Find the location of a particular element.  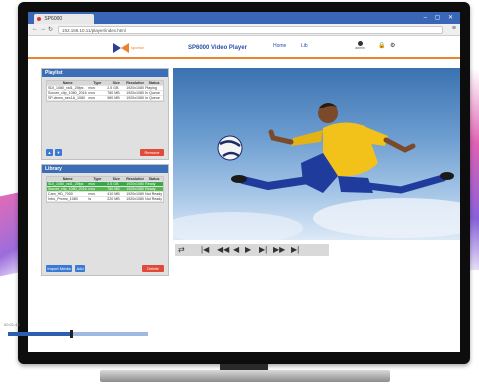

delete-button: Delete is located at coordinates (153, 268).